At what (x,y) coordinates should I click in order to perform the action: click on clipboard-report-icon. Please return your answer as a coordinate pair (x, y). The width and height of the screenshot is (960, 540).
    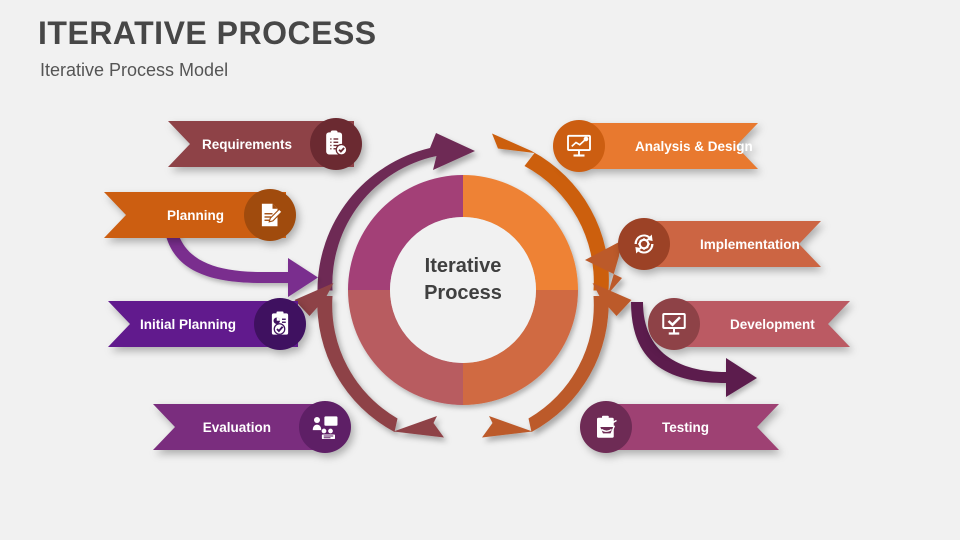
    Looking at the image, I should click on (280, 324).